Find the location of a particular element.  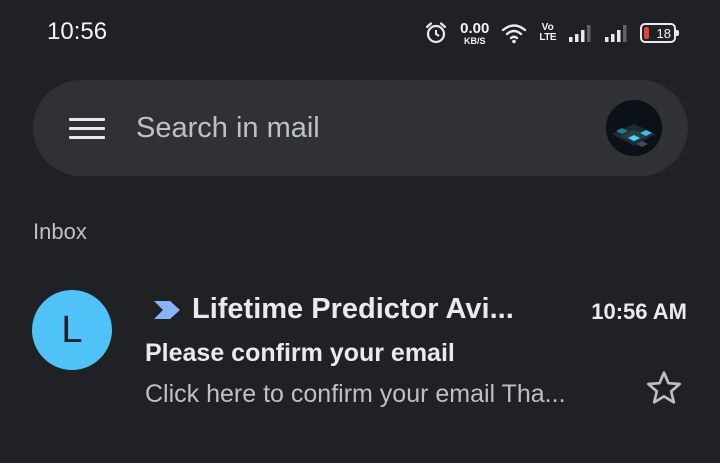

menu-icon is located at coordinates (87, 128).